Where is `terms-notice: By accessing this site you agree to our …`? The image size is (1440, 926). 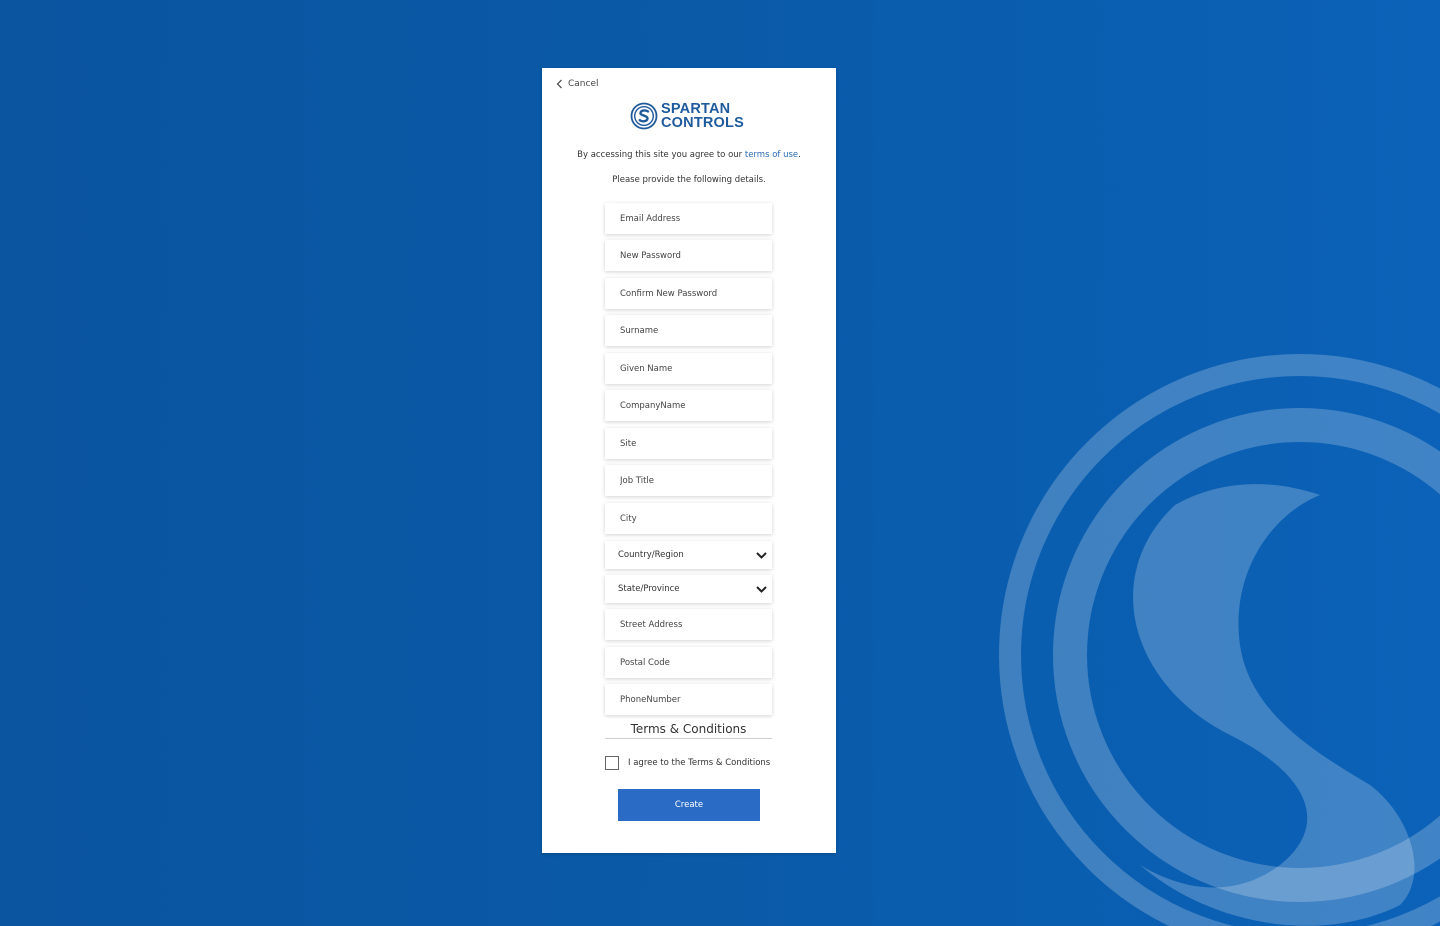
terms-notice: By accessing this site you agree to our … is located at coordinates (689, 155).